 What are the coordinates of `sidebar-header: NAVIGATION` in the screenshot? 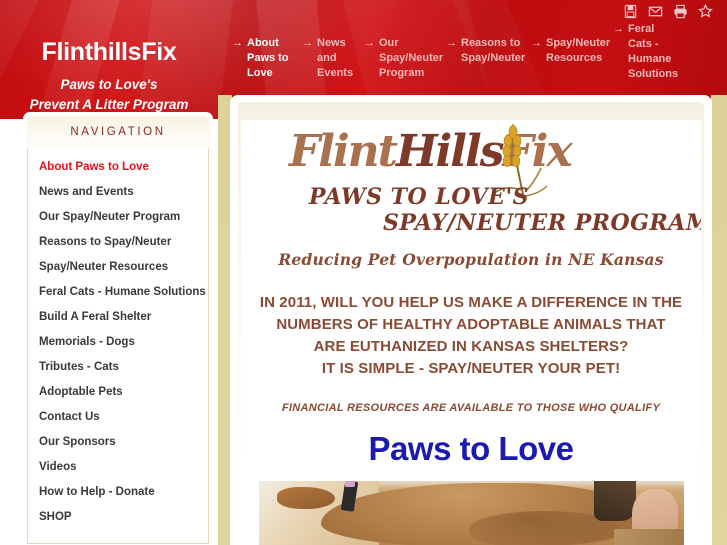 It's located at (118, 132).